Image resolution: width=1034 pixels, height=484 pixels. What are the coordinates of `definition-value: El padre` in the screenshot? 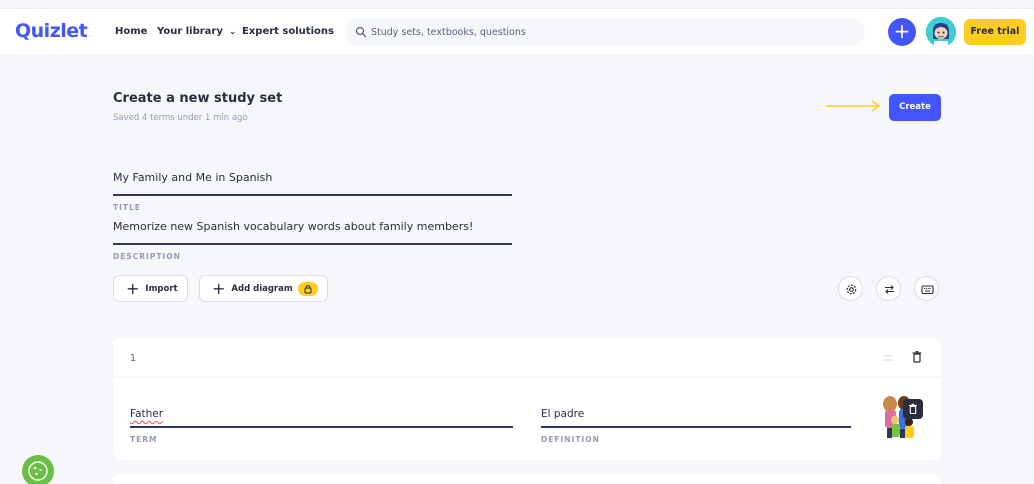 It's located at (696, 415).